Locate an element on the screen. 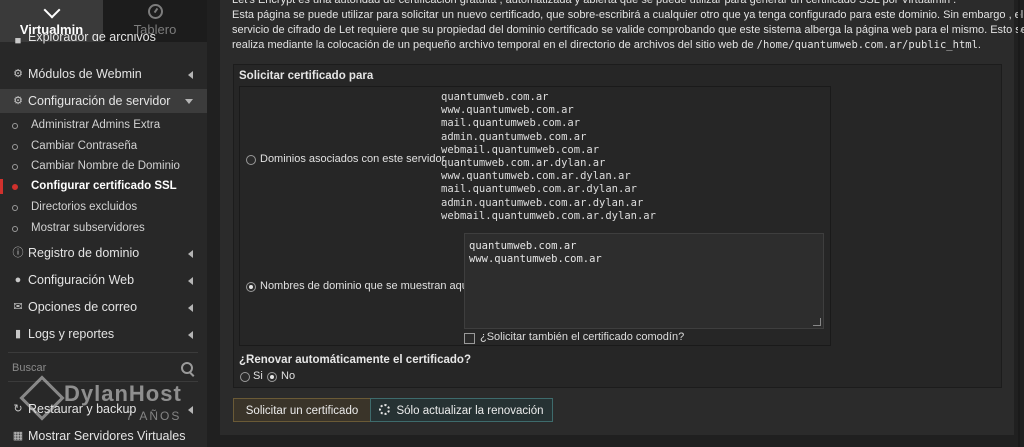 This screenshot has width=1024, height=447. resize-handle-icon is located at coordinates (817, 322).